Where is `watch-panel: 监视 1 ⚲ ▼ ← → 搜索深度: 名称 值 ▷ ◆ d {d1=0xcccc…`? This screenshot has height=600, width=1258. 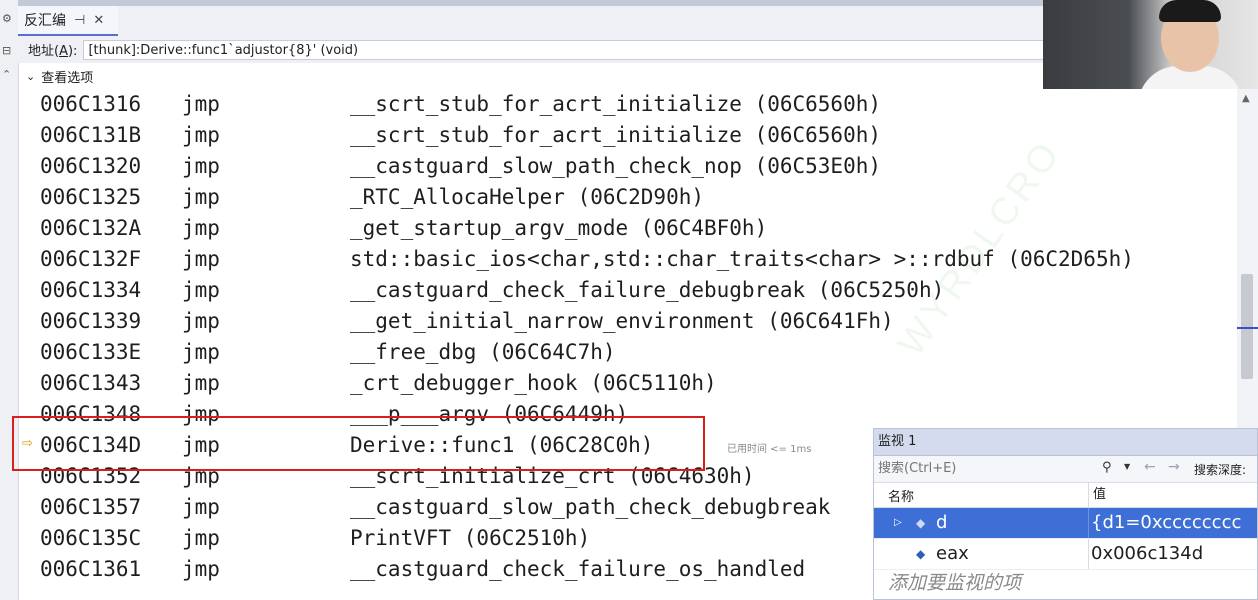 watch-panel: 监视 1 ⚲ ▼ ← → 搜索深度: 名称 值 ▷ ◆ d {d1=0xcccc… is located at coordinates (1065, 514).